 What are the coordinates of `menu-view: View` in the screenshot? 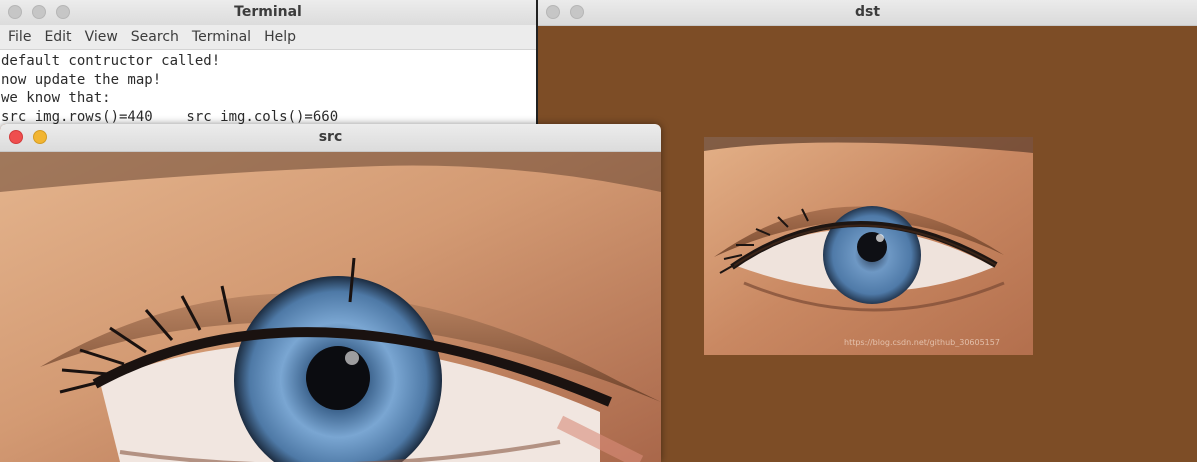 It's located at (103, 37).